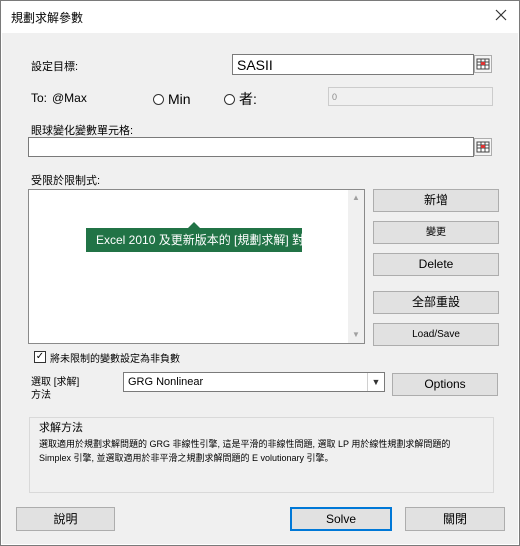 The height and width of the screenshot is (546, 520). What do you see at coordinates (254, 382) in the screenshot?
I see `solving-method-select: GRG Nonlinear ▼` at bounding box center [254, 382].